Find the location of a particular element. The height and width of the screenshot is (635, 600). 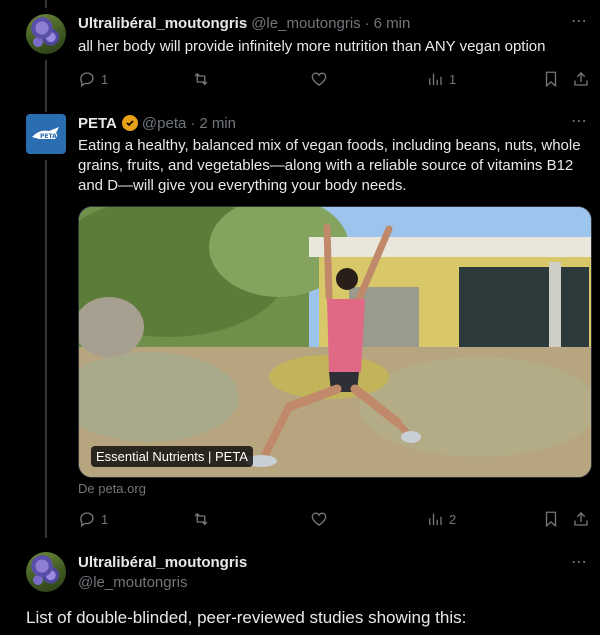

card-title-label: Essential Nutrients | PETA is located at coordinates (172, 456).